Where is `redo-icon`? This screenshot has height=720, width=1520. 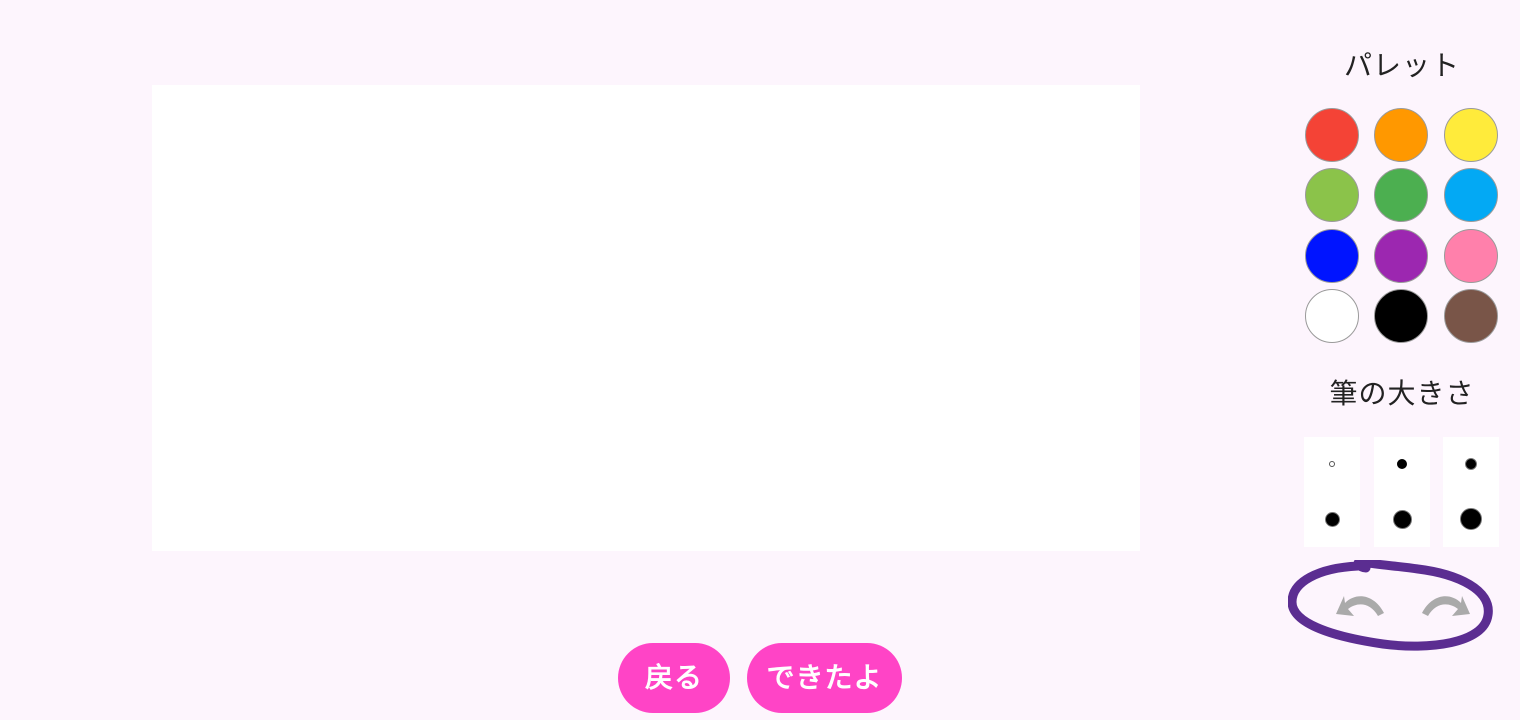 redo-icon is located at coordinates (1446, 606).